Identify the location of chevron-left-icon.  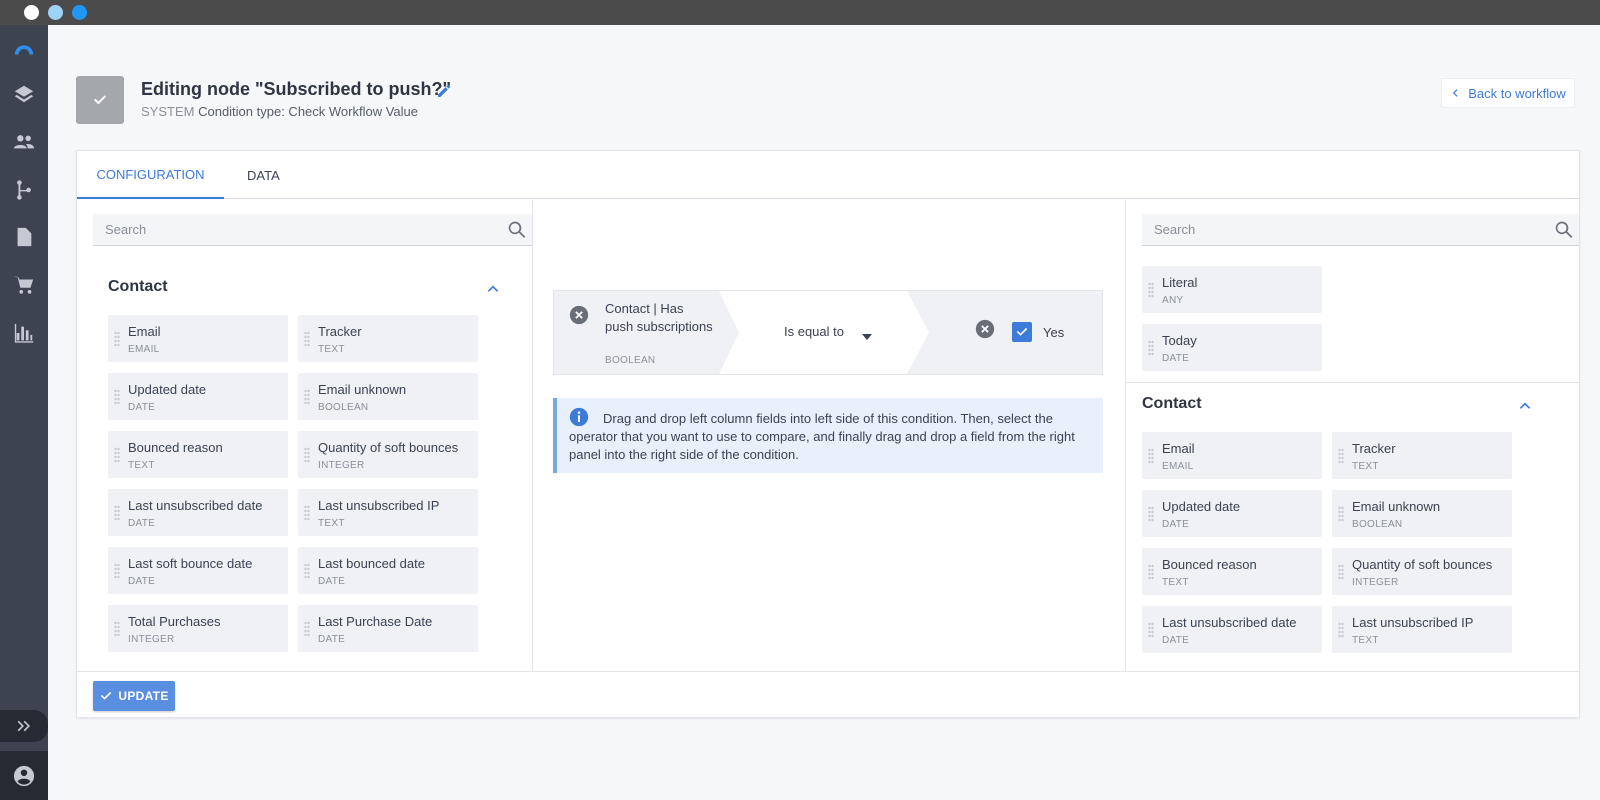
(1455, 93).